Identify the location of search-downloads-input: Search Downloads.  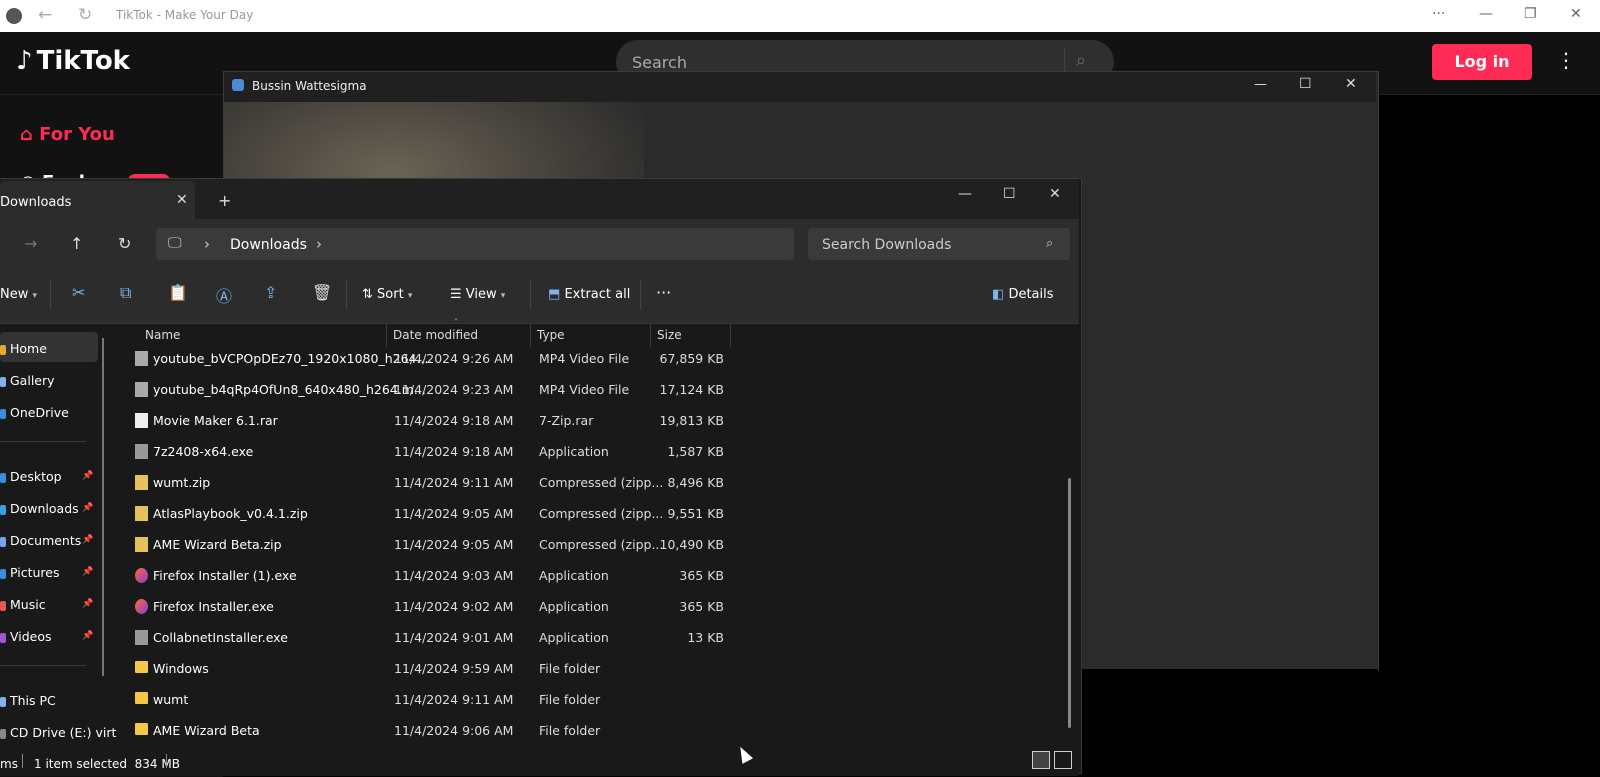
(886, 245).